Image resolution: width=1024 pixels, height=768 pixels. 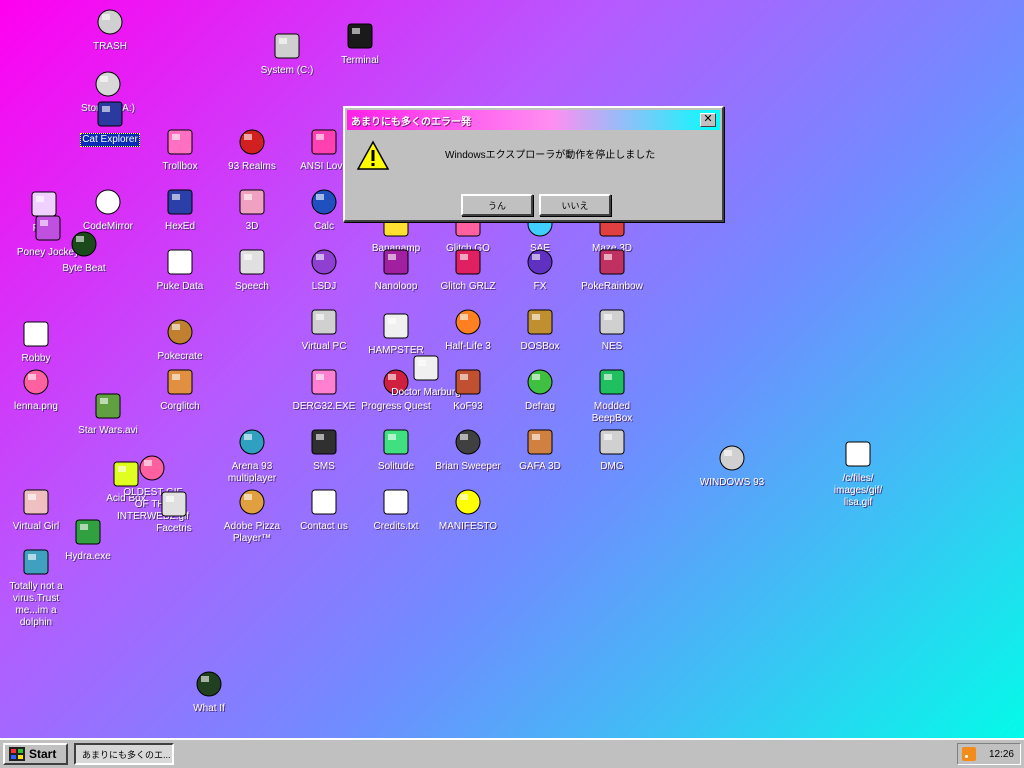 I want to click on yes-button: うん, so click(x=497, y=205).